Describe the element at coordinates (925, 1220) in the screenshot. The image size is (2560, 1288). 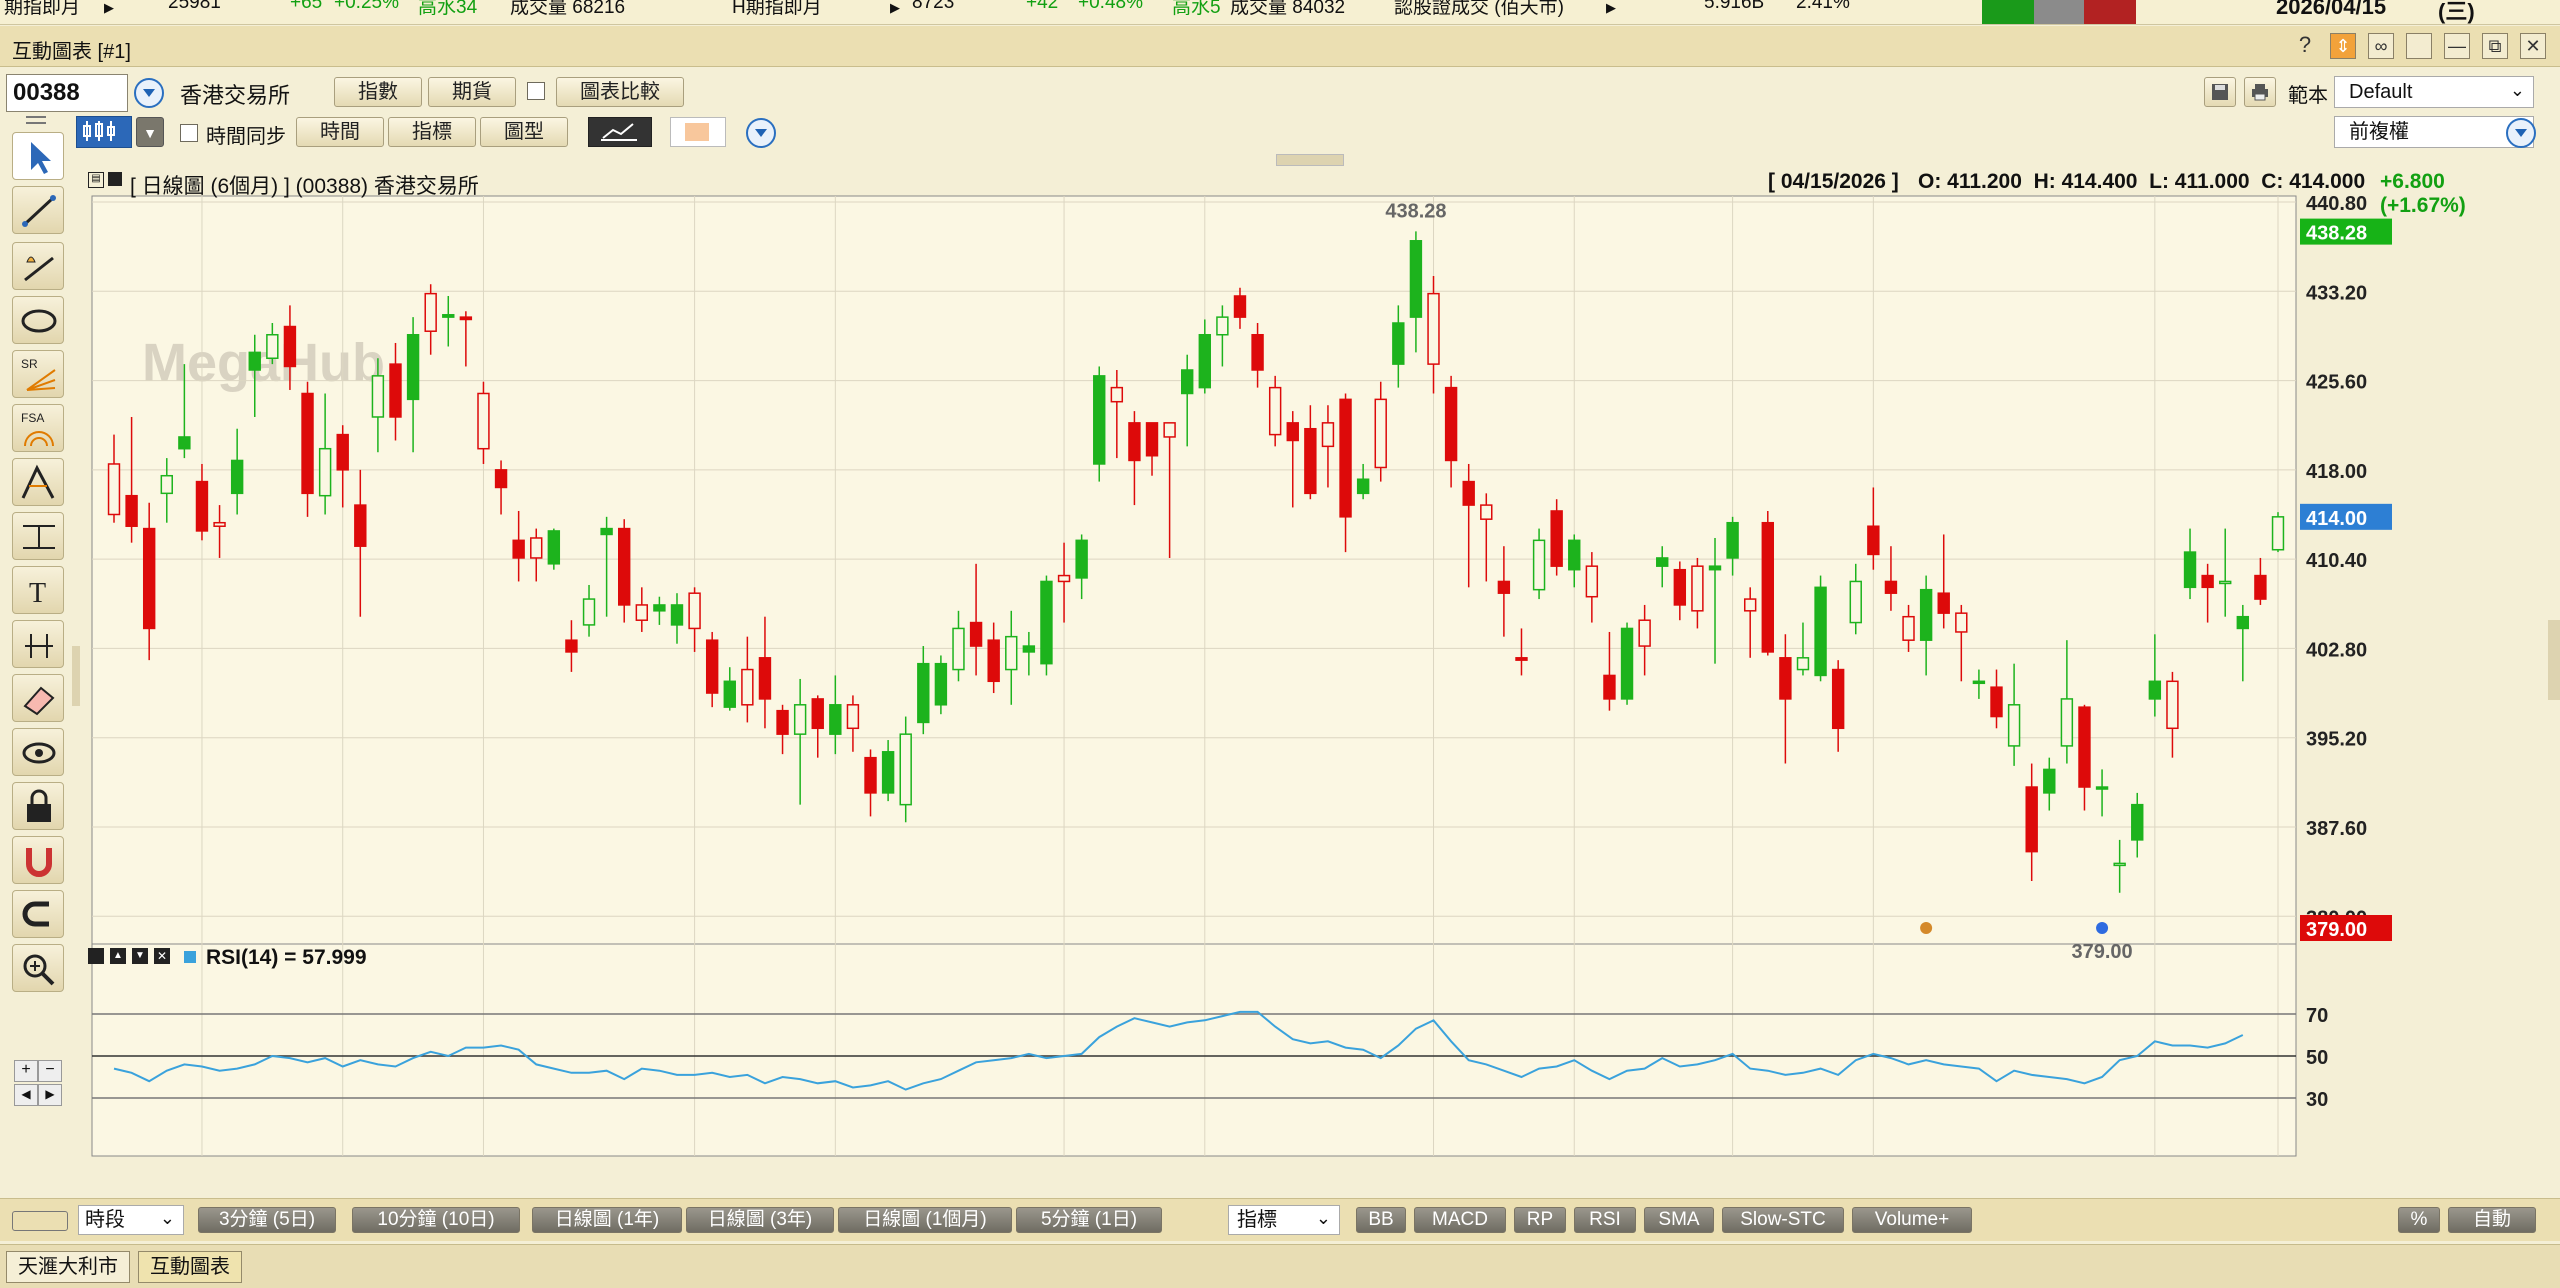
I see `period-1m-button: 日線圖 (1個月)` at that location.